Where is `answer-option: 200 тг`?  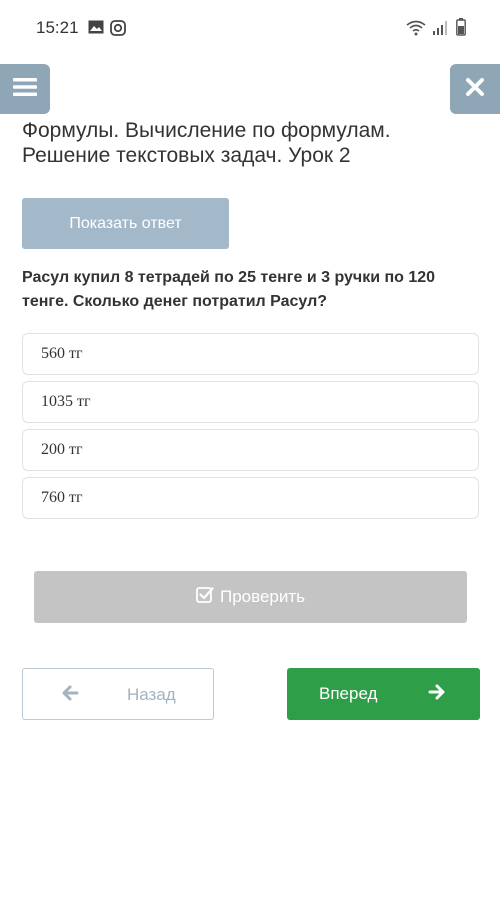
answer-option: 200 тг is located at coordinates (250, 450).